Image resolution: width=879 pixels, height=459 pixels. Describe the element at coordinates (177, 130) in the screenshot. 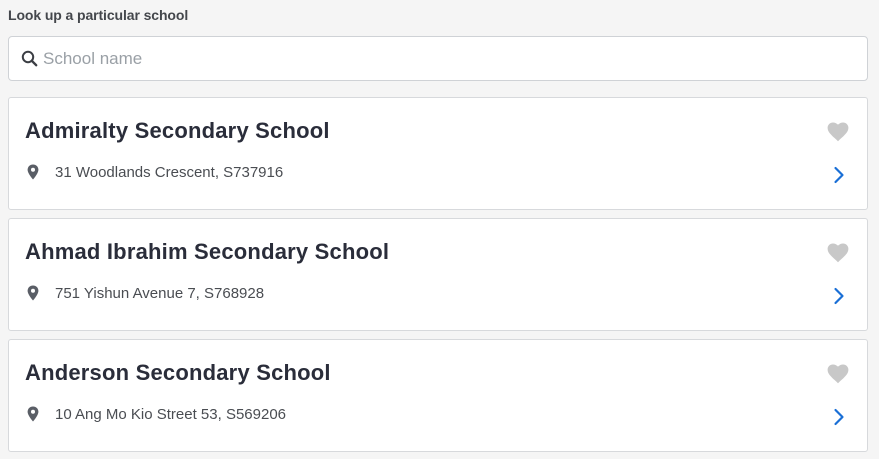

I see `school-name: Admiralty Secondary School` at that location.